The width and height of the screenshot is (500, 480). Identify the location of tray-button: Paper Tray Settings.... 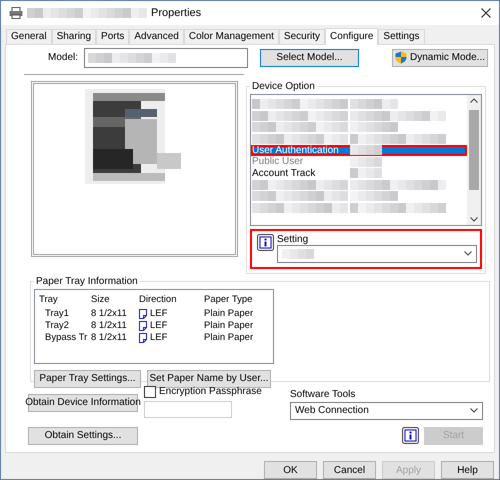
(87, 379).